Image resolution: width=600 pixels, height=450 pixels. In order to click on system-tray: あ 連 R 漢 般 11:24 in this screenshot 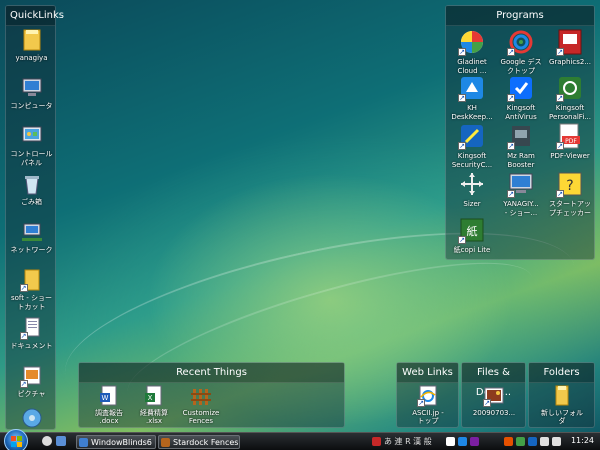, I will do `click(486, 441)`.